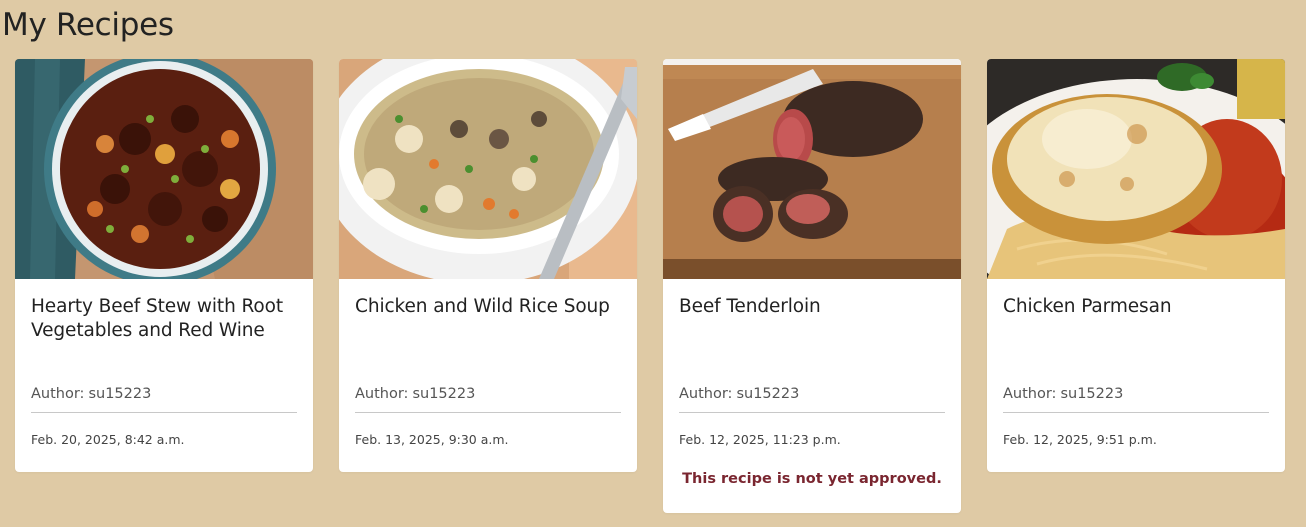 Image resolution: width=1306 pixels, height=527 pixels. What do you see at coordinates (88, 25) in the screenshot?
I see `page-title: My Recipes` at bounding box center [88, 25].